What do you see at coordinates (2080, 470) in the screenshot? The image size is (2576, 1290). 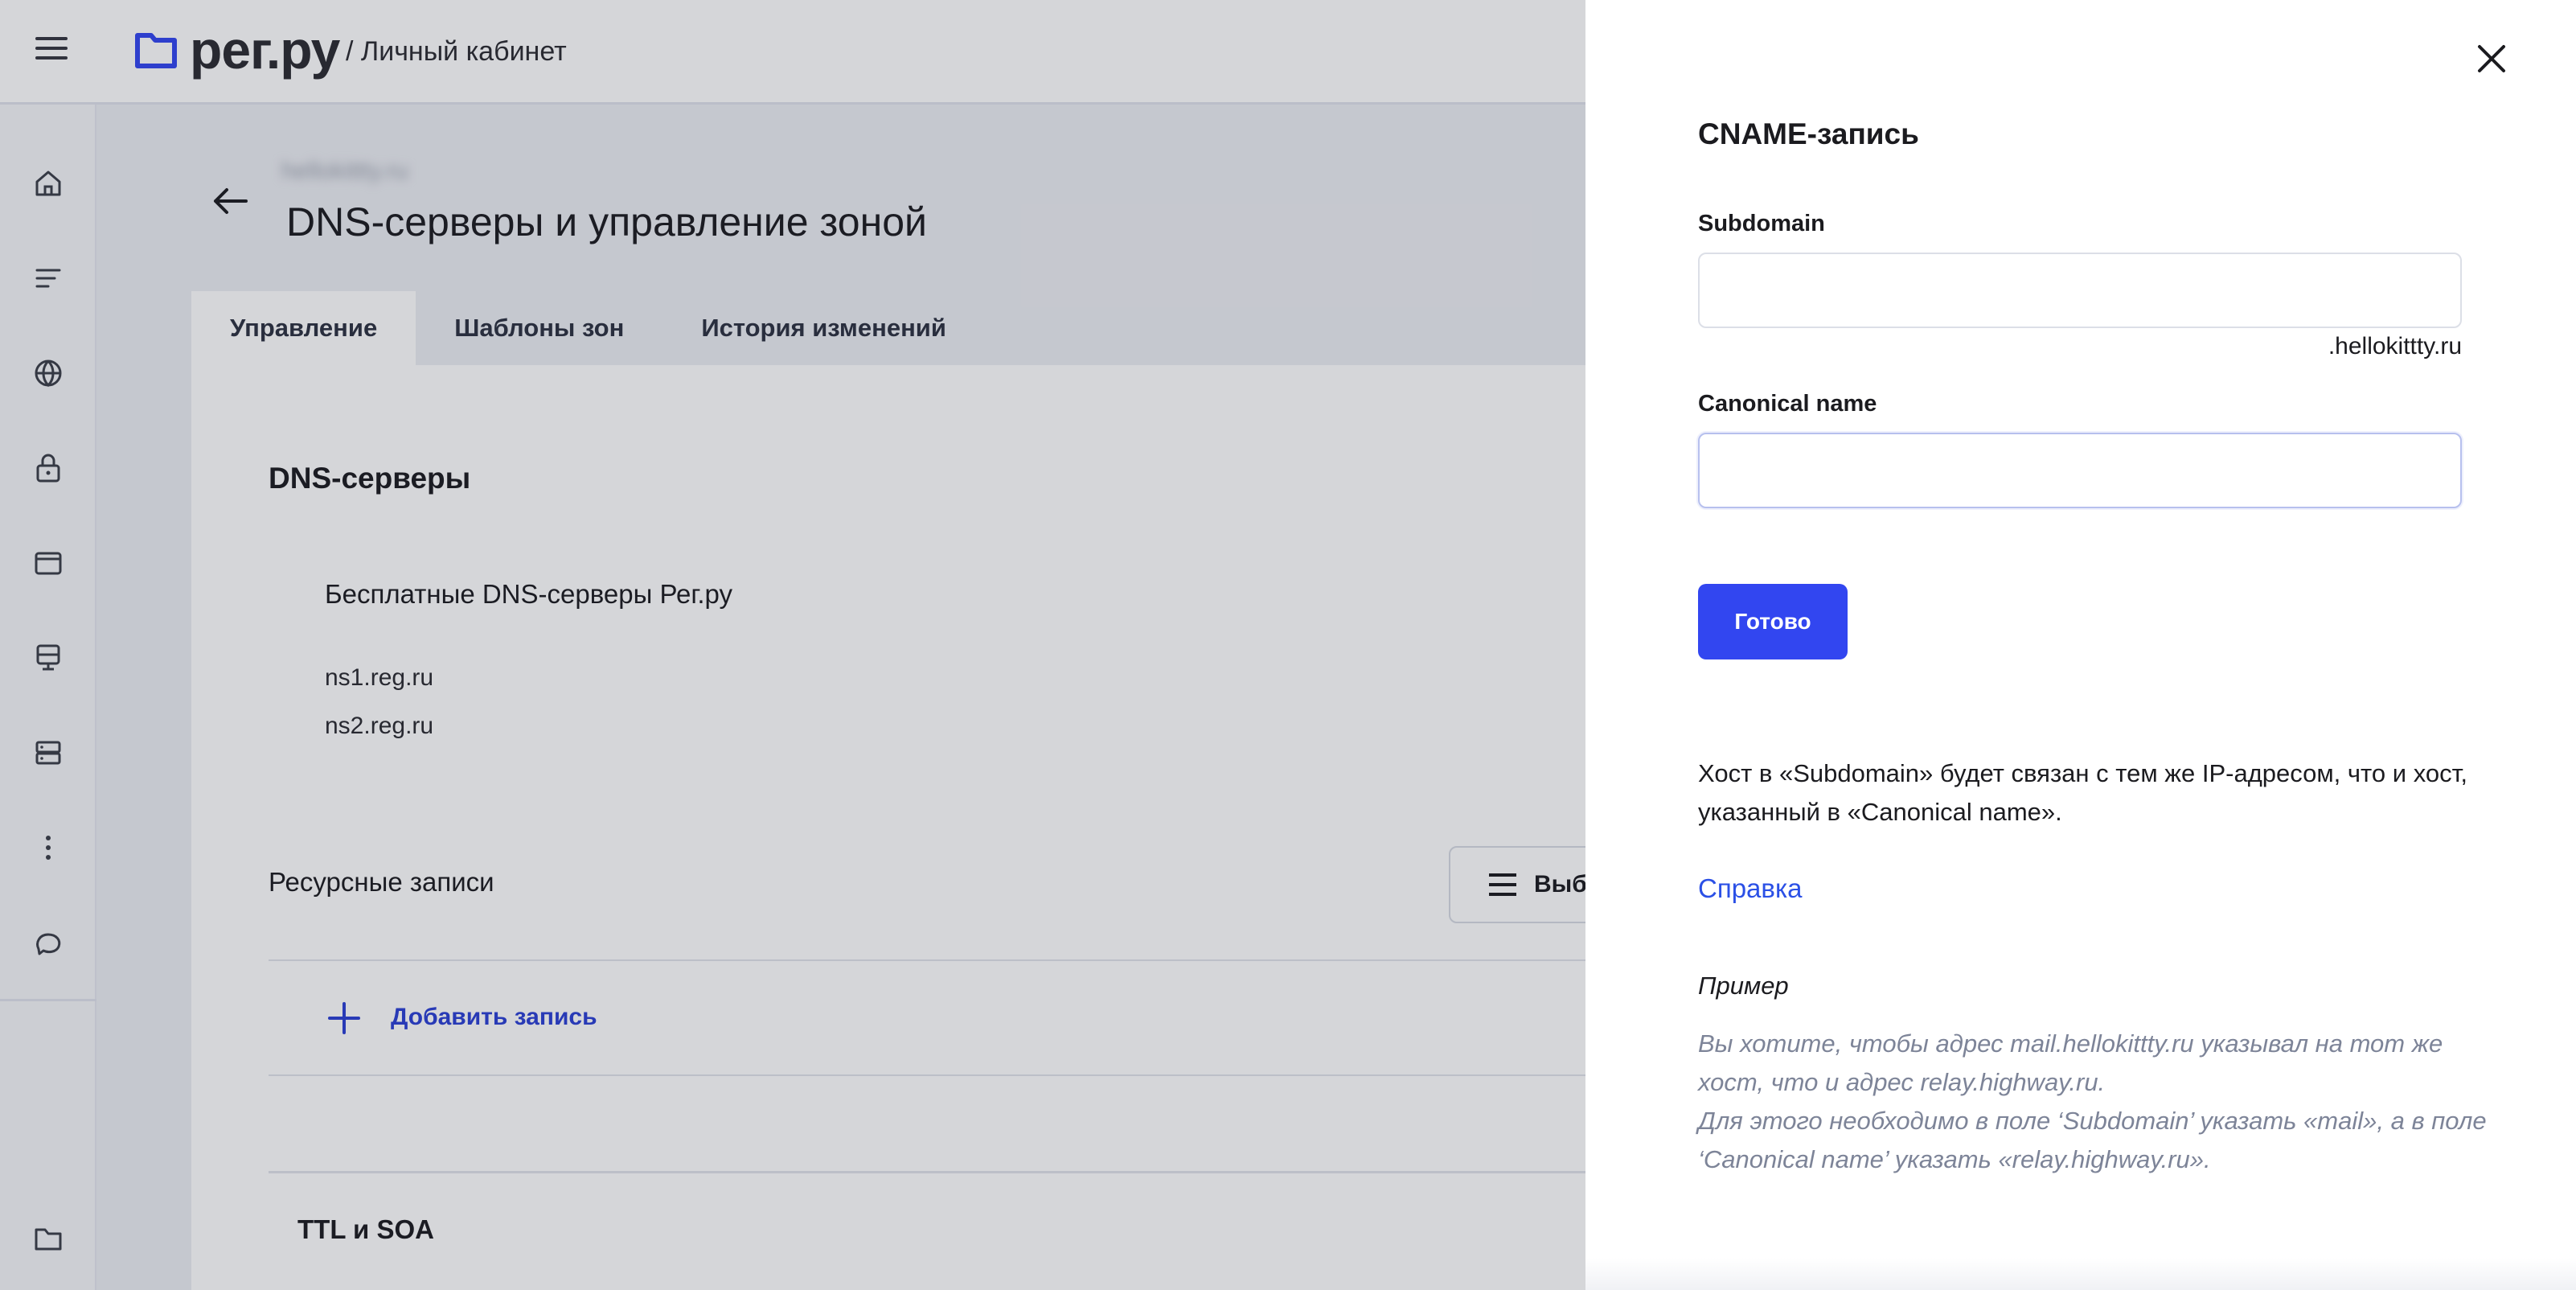 I see `canonical-name-input` at bounding box center [2080, 470].